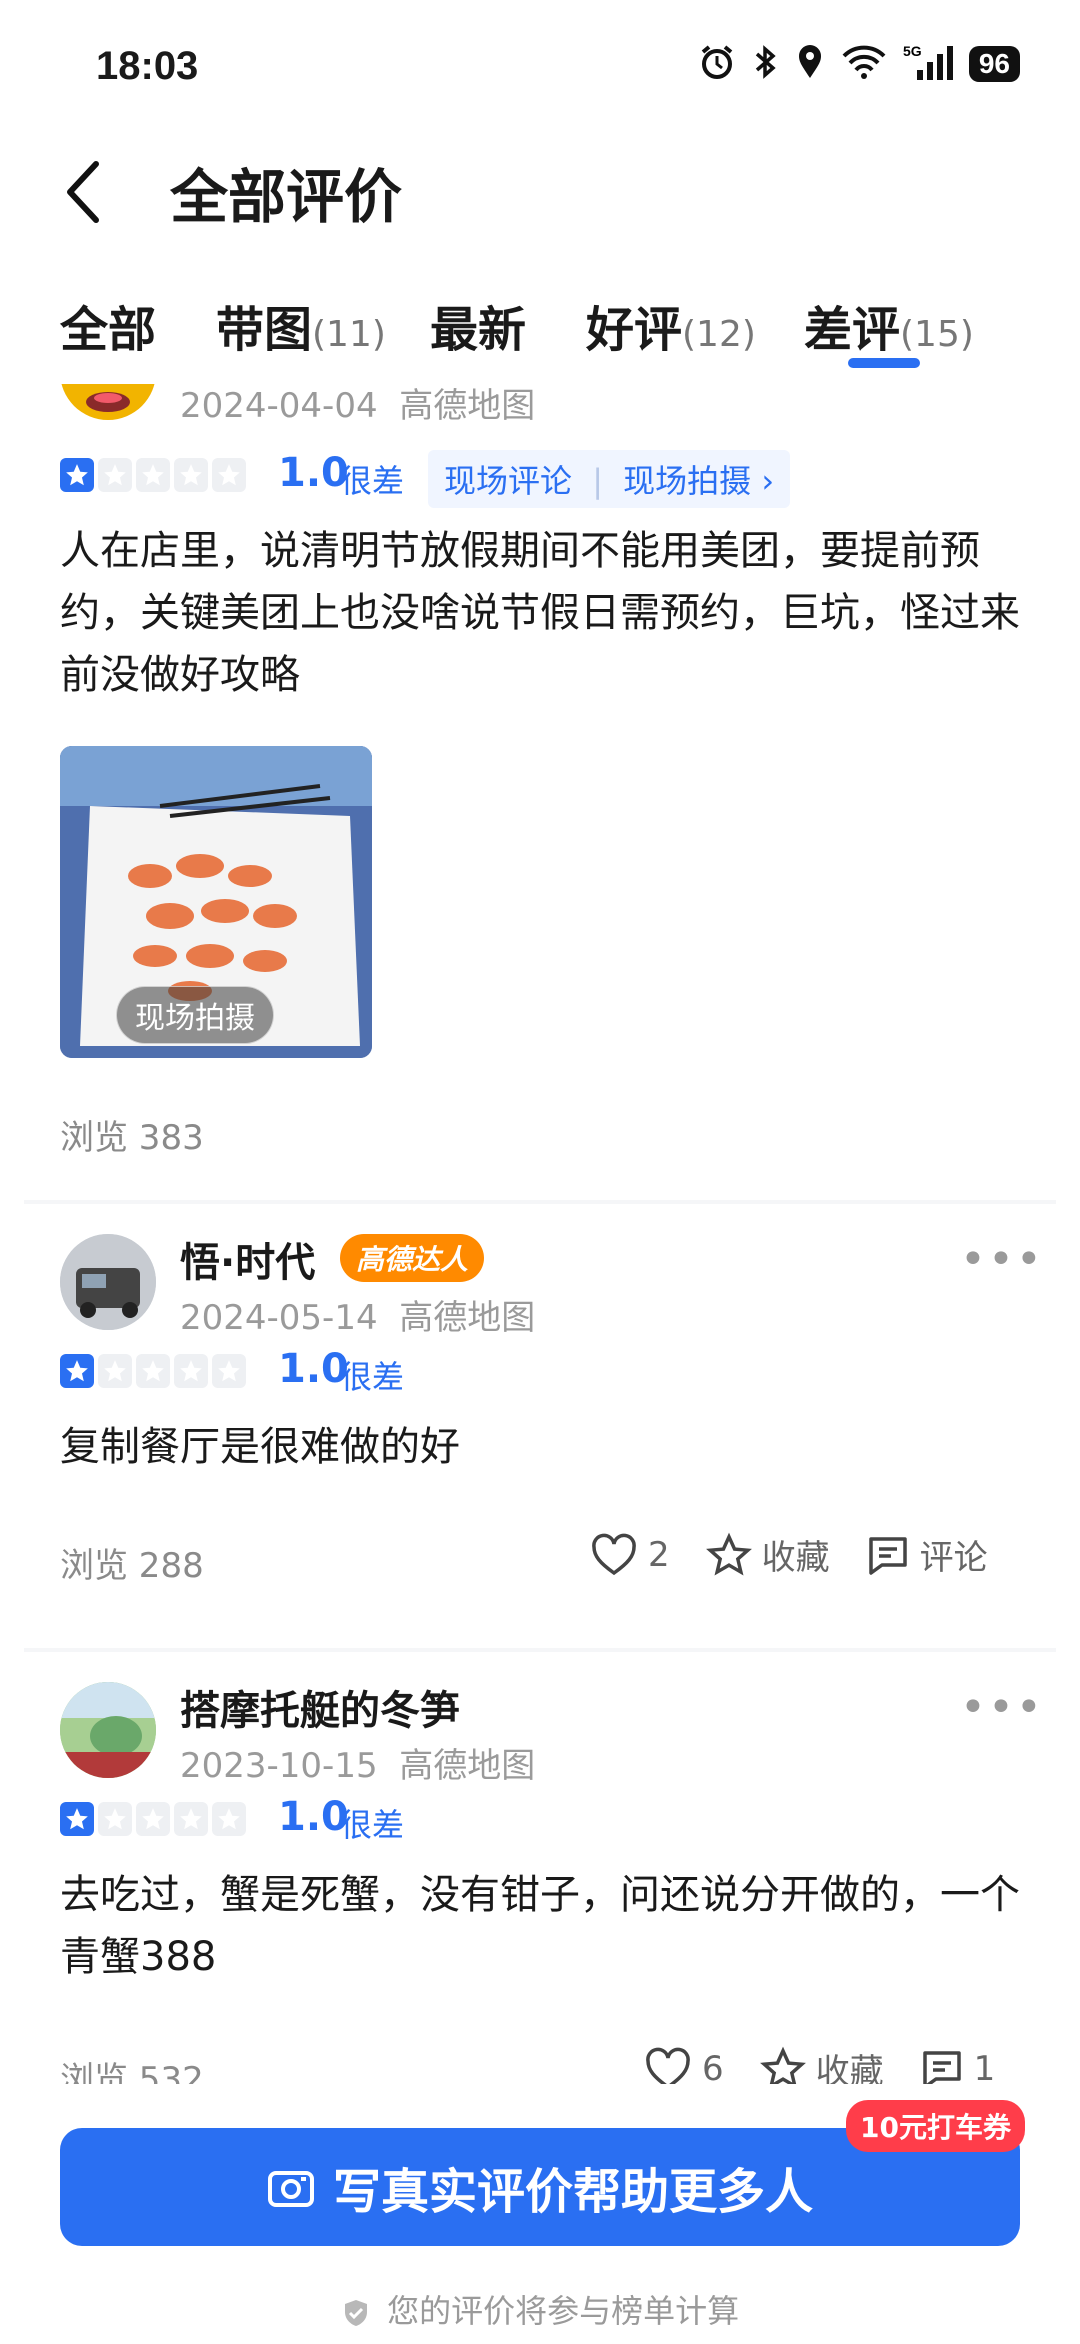  What do you see at coordinates (864, 64) in the screenshot?
I see `wifi-icon` at bounding box center [864, 64].